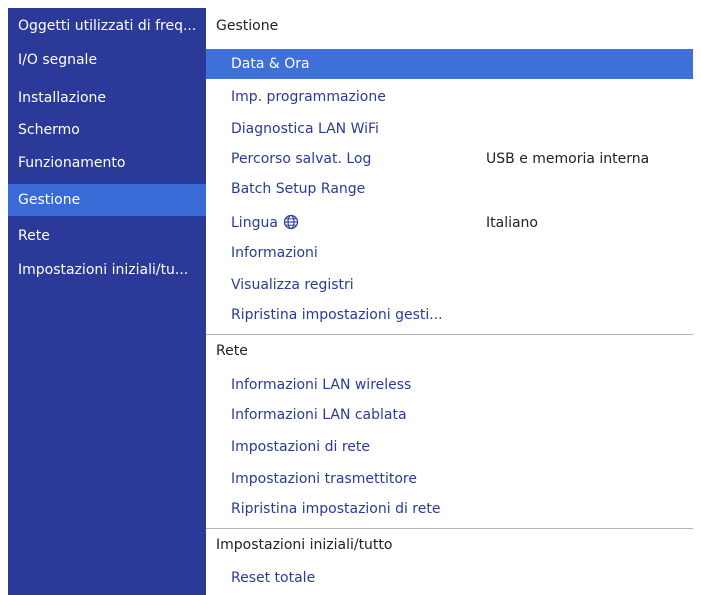 This screenshot has width=701, height=595. Describe the element at coordinates (308, 97) in the screenshot. I see `menu-item-label: Imp. programmazione` at that location.